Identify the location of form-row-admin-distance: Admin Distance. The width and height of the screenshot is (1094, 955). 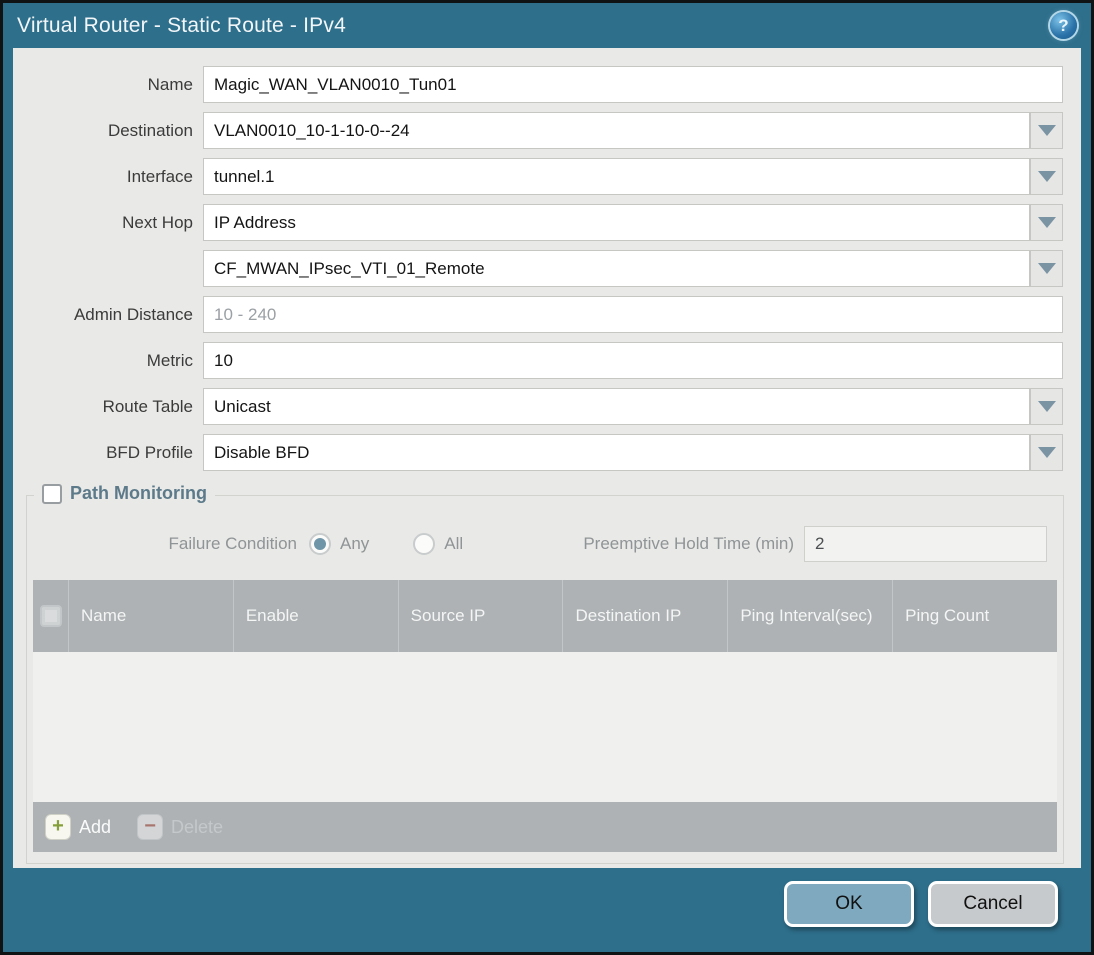
(538, 314).